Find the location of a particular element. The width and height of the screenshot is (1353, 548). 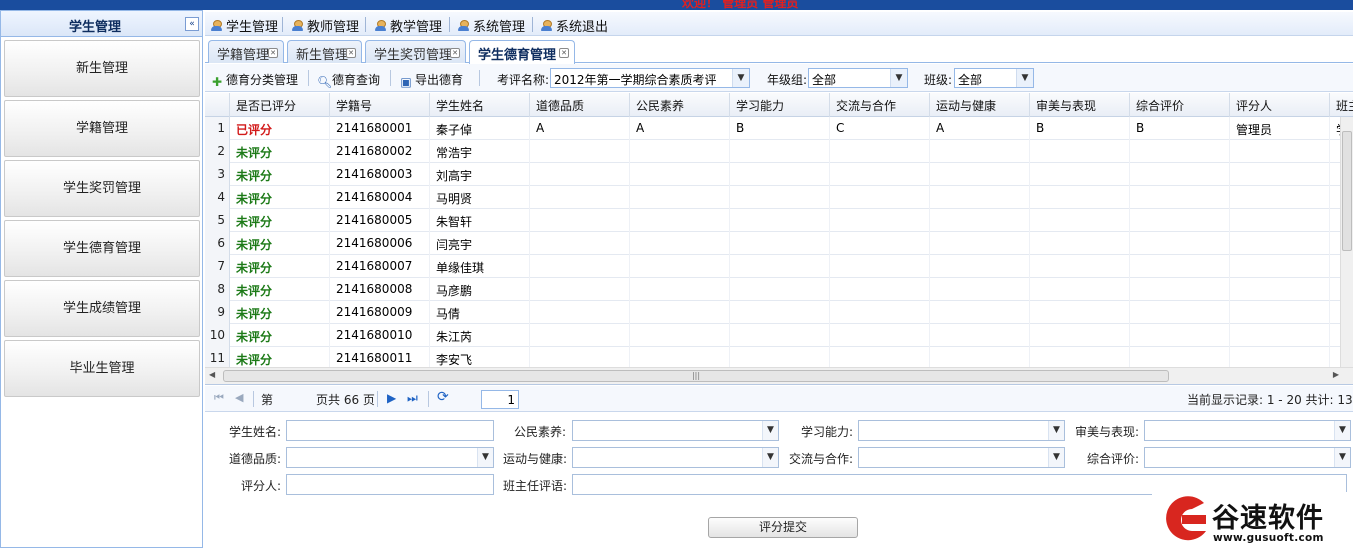

table-row: 3 未评分 2141680003 刘高宇 is located at coordinates (772, 174).